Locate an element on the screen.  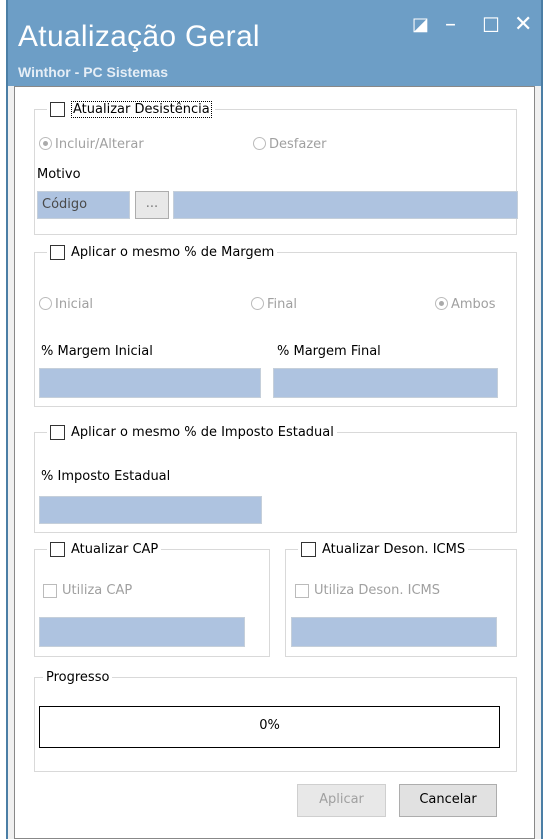
minimize-icon: – is located at coordinates (450, 25).